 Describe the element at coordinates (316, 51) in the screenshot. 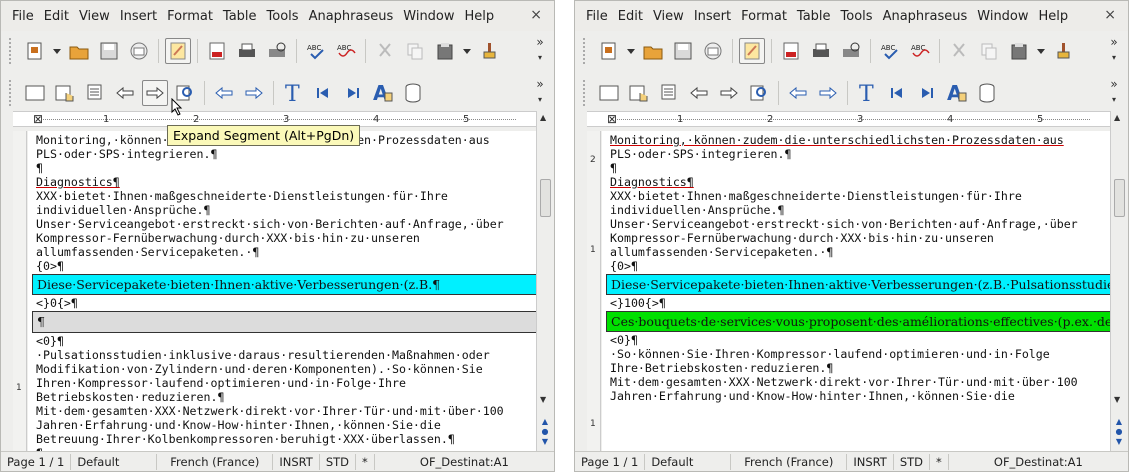

I see `spellcheck-icon: ABC` at that location.